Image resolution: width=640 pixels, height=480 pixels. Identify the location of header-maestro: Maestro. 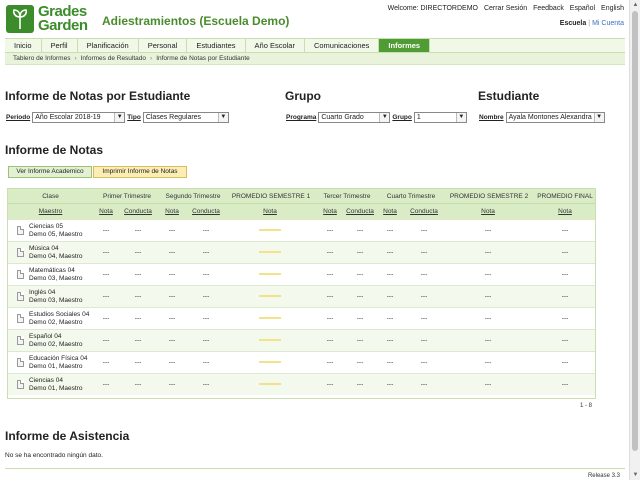
(50, 211).